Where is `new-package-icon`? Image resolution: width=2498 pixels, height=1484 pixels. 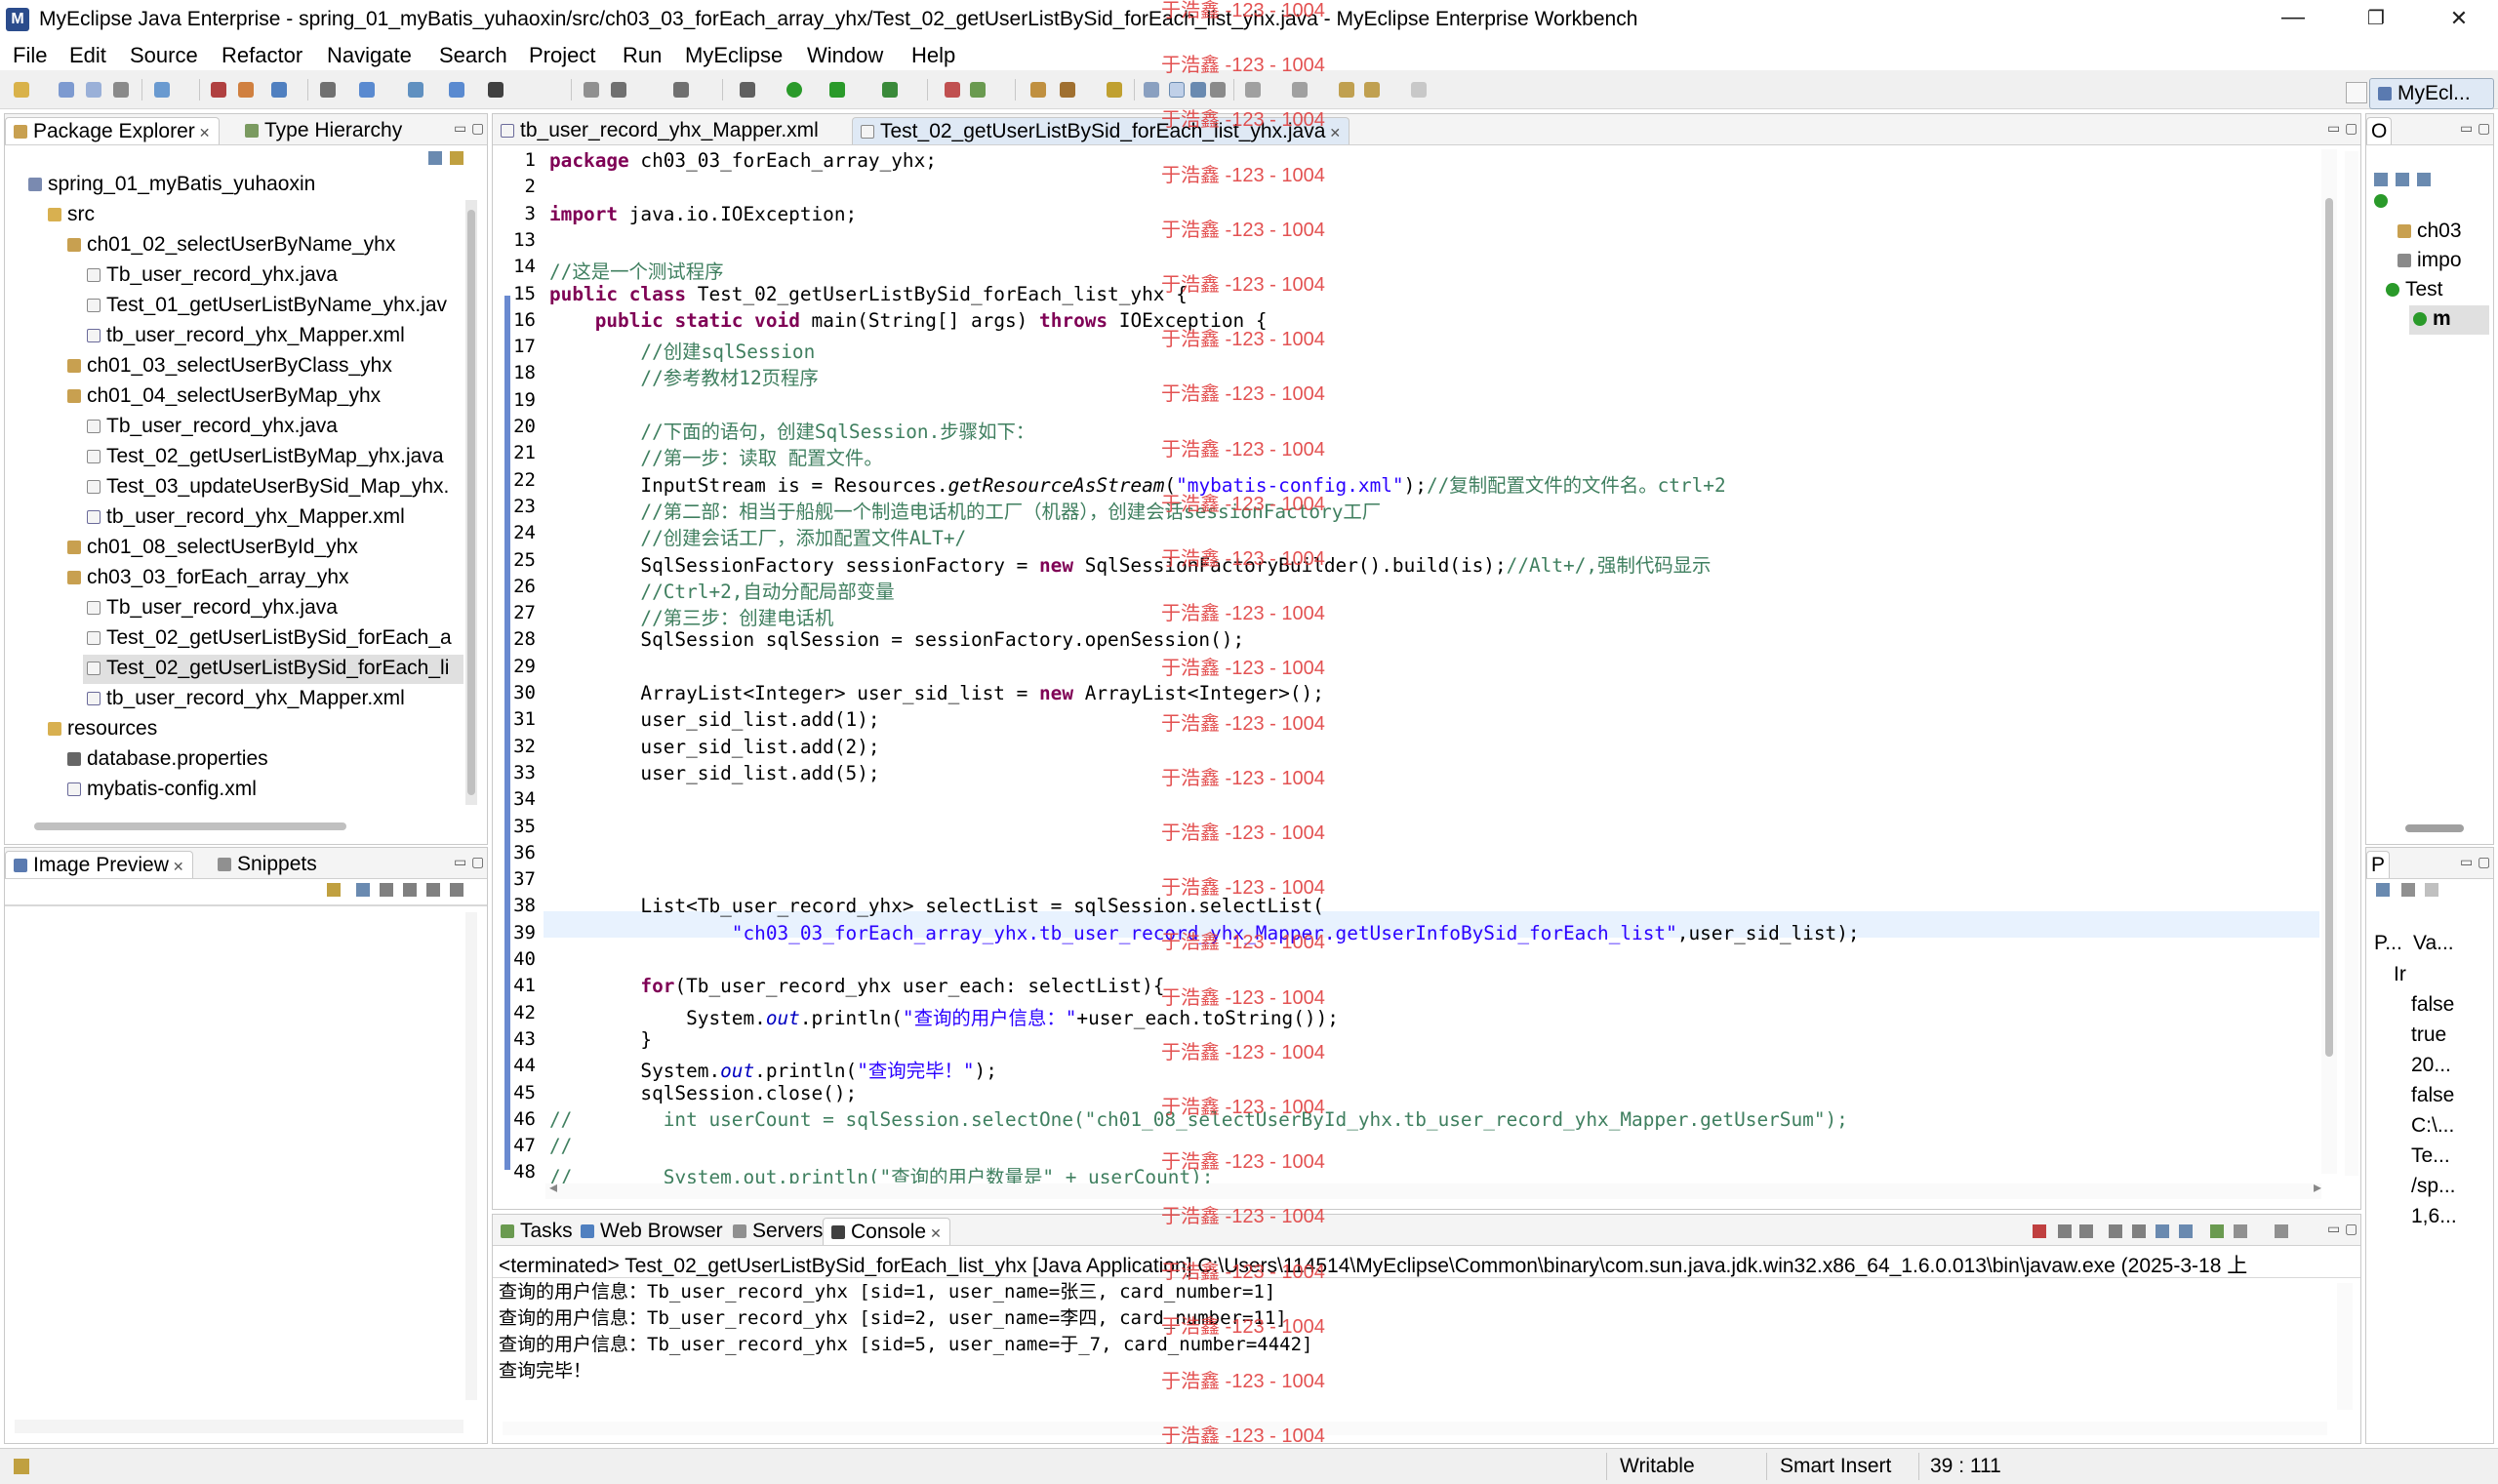 new-package-icon is located at coordinates (978, 90).